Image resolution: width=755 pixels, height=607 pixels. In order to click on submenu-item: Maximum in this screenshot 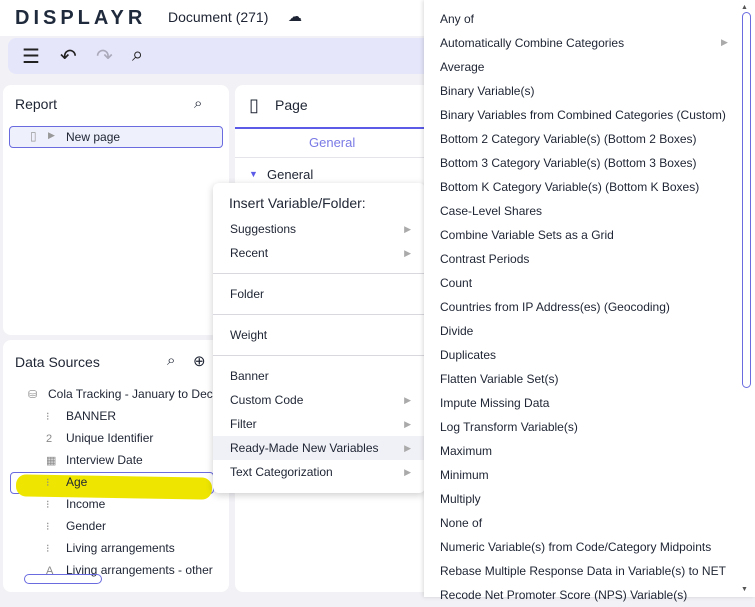, I will do `click(466, 451)`.